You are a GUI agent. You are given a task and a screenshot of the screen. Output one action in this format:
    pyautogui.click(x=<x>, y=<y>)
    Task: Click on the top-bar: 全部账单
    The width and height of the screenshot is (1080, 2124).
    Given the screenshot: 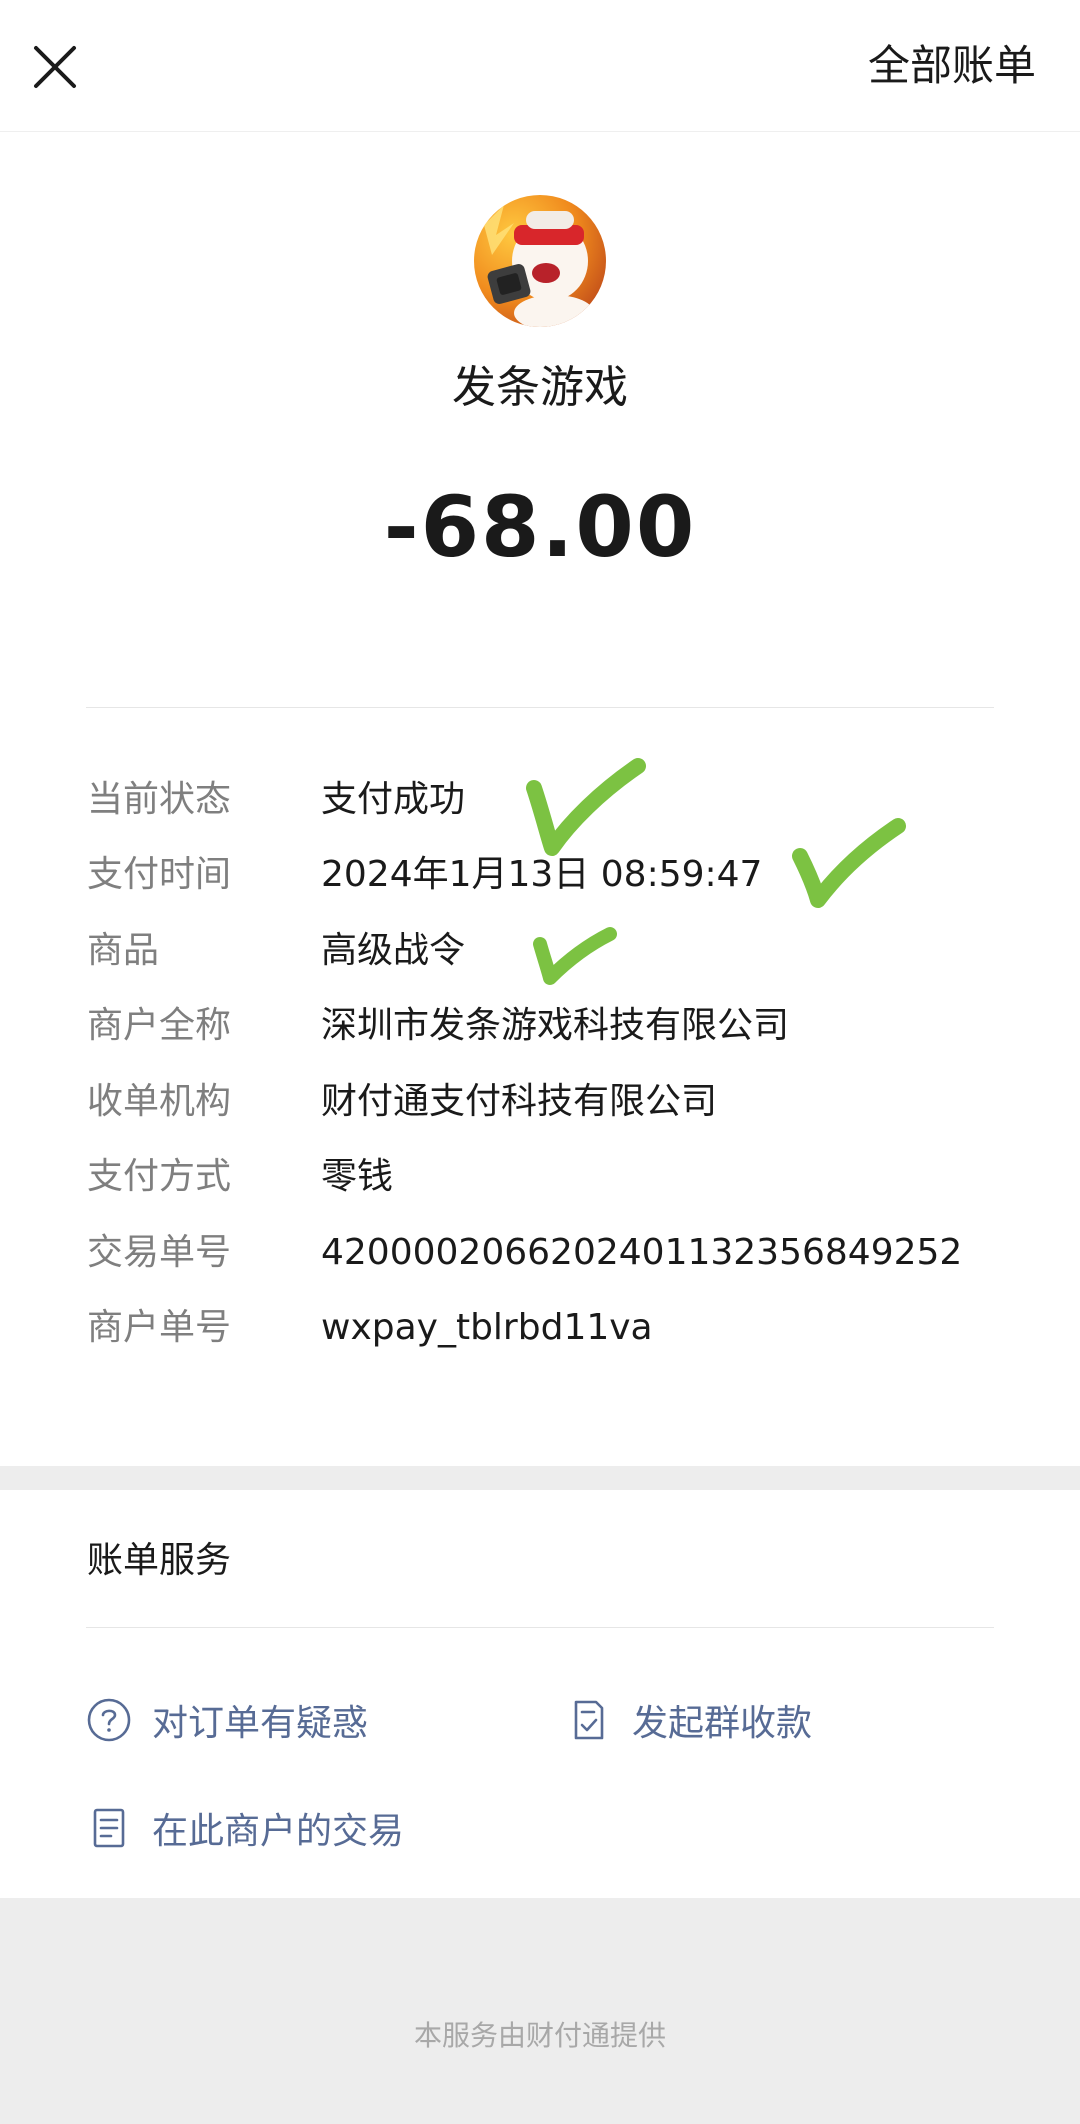 What is the action you would take?
    pyautogui.click(x=540, y=66)
    